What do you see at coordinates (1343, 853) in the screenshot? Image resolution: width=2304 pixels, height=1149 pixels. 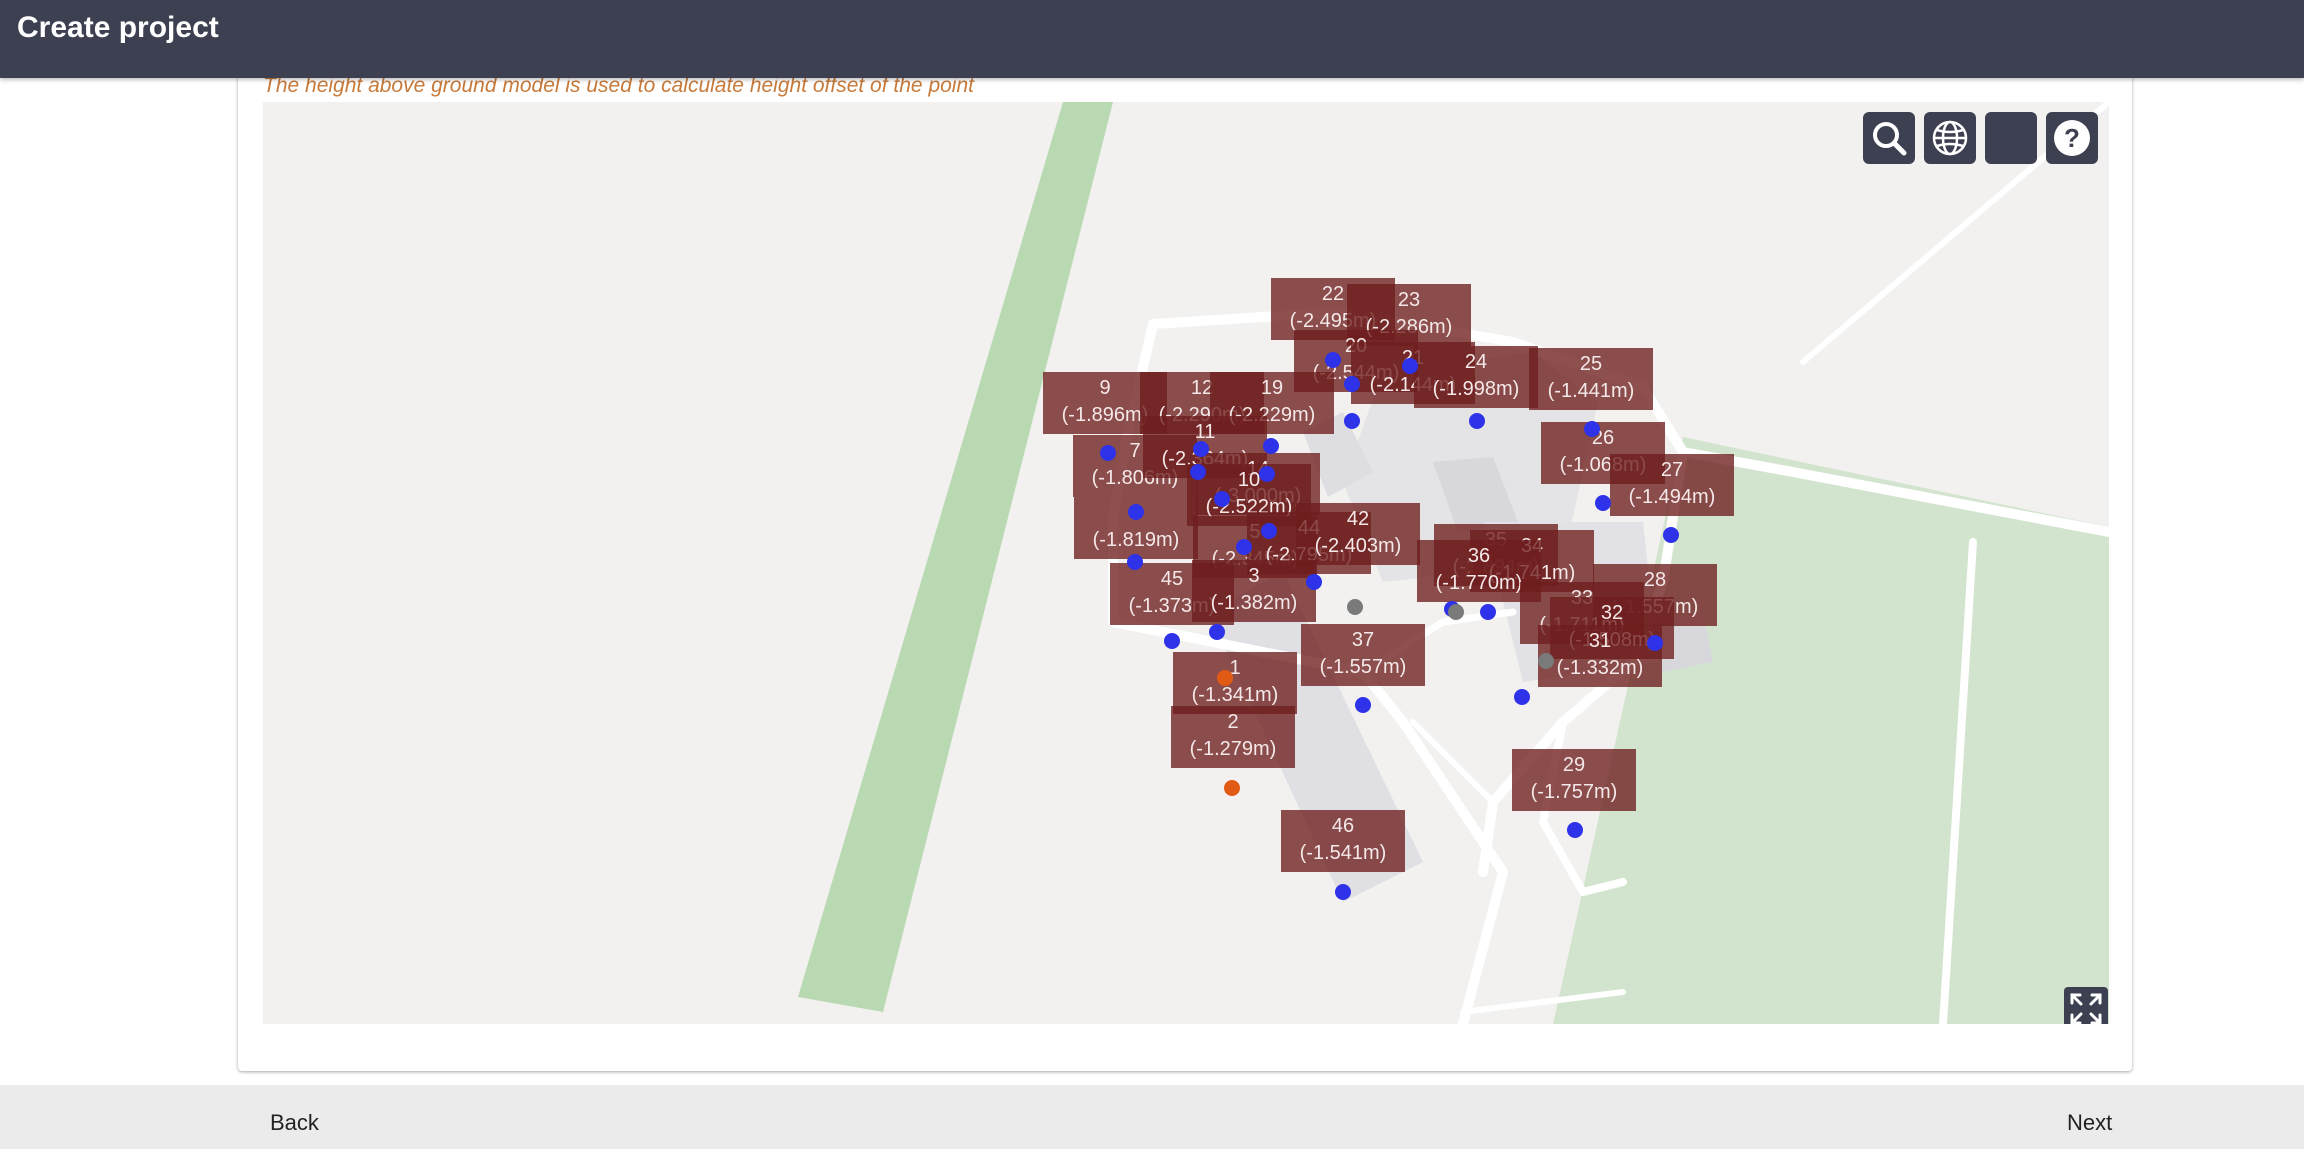 I see `point-height: (-1.541m)` at bounding box center [1343, 853].